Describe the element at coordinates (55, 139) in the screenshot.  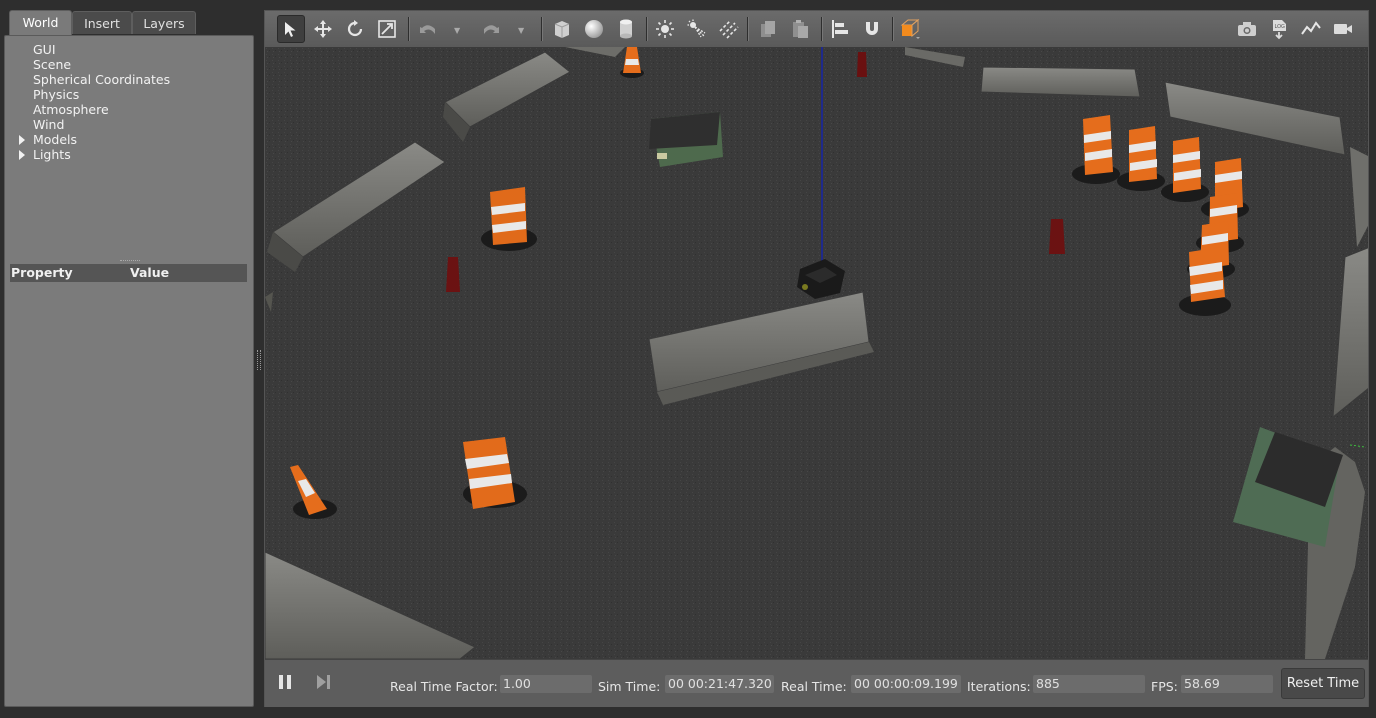
I see `tree-item-label: Models` at that location.